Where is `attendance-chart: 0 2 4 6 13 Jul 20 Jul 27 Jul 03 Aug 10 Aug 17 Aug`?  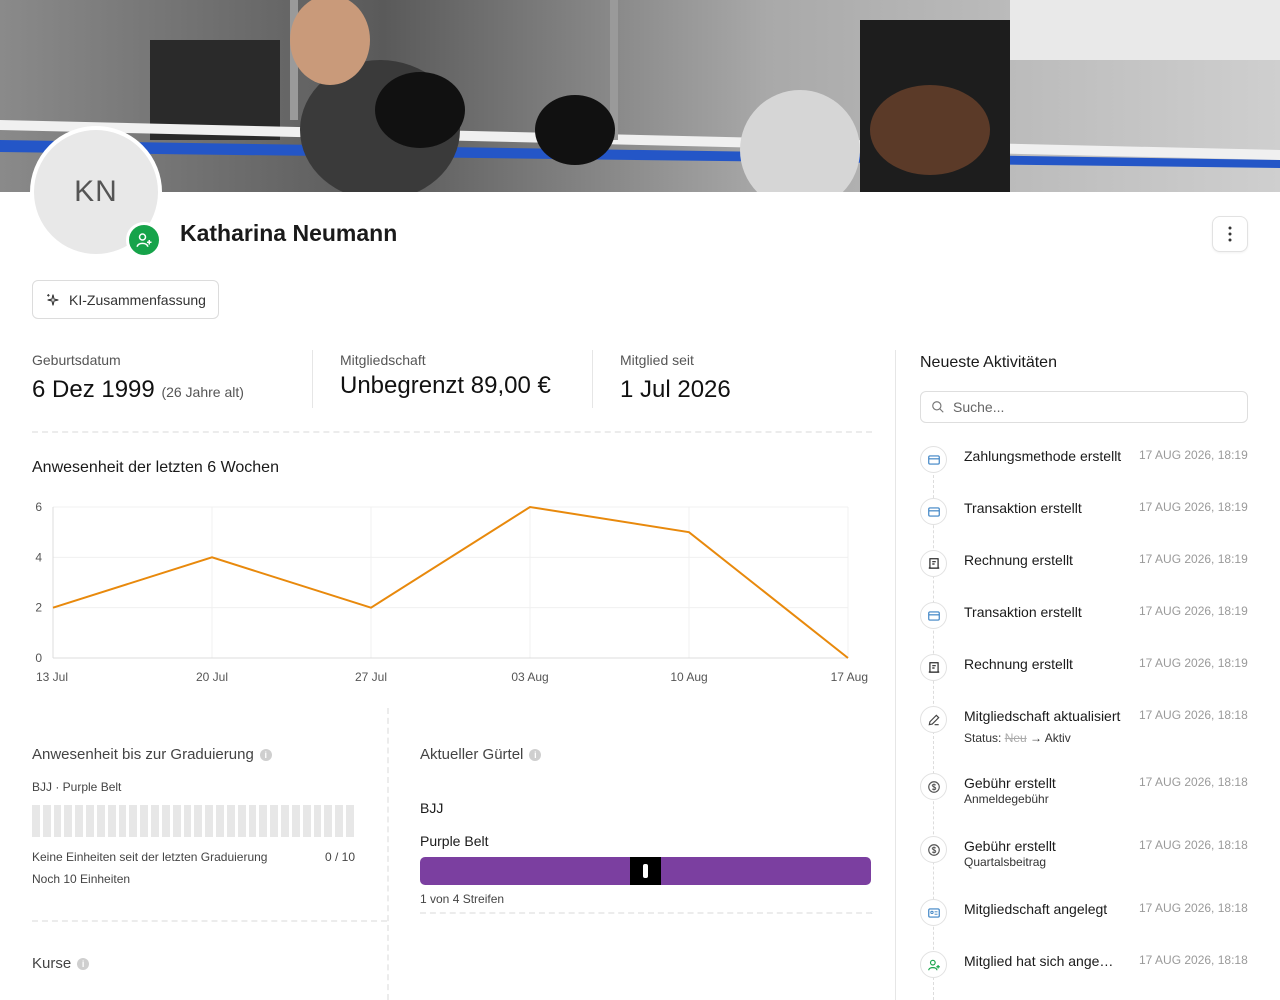 attendance-chart: 0 2 4 6 13 Jul 20 Jul 27 Jul 03 Aug 10 Aug 17 Aug is located at coordinates (451, 592).